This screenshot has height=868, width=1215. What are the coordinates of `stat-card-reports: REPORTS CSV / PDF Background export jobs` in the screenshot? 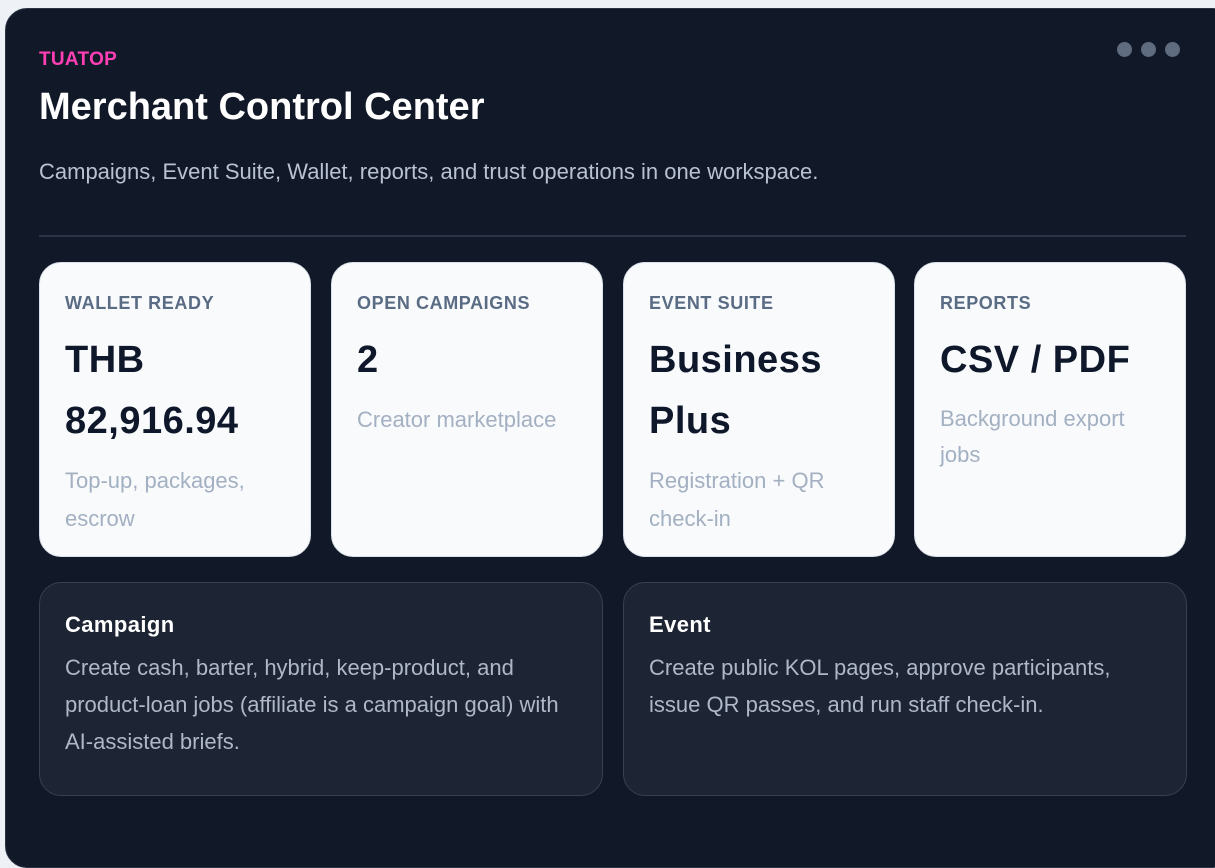 It's located at (1050, 409).